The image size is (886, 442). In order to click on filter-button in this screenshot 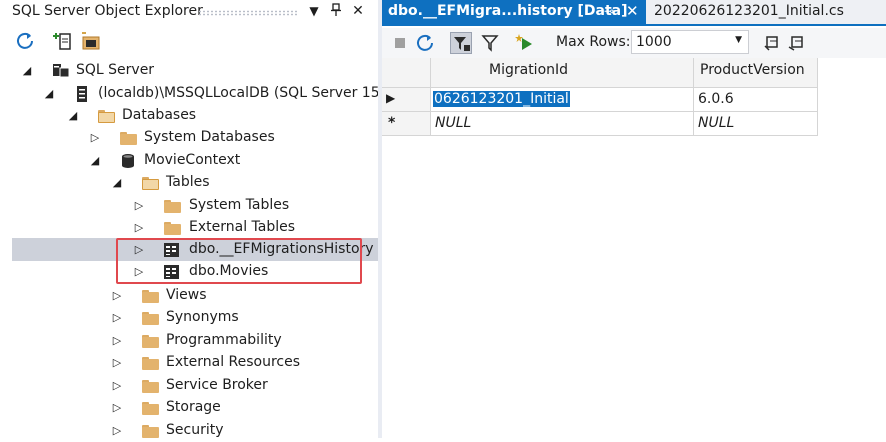, I will do `click(491, 43)`.